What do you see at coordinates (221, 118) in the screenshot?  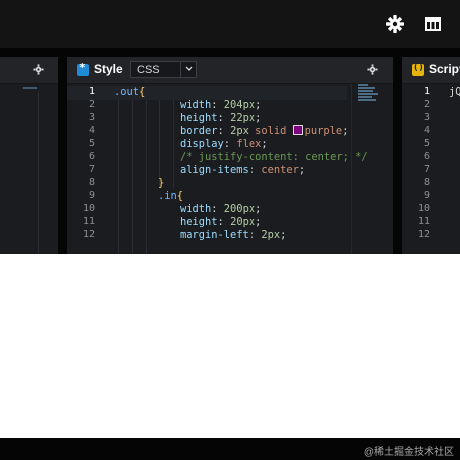 I see `code-line: height: 22px;` at bounding box center [221, 118].